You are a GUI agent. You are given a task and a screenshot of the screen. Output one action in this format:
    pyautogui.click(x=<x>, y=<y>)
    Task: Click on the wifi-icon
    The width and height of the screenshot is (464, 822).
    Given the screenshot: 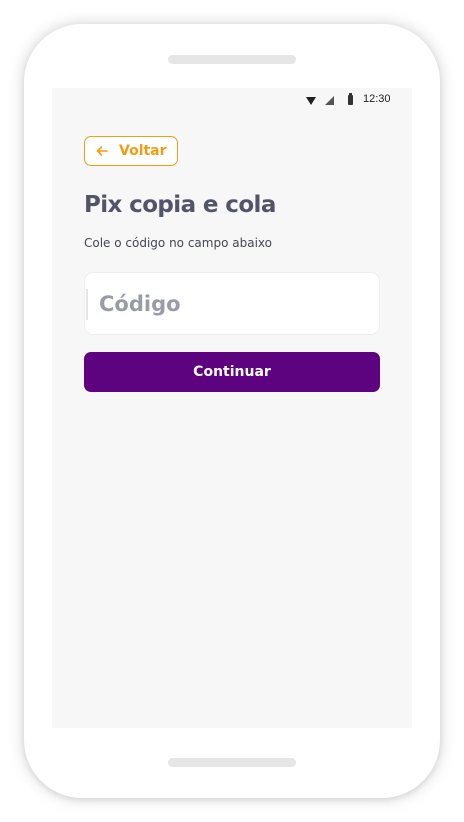 What is the action you would take?
    pyautogui.click(x=311, y=101)
    